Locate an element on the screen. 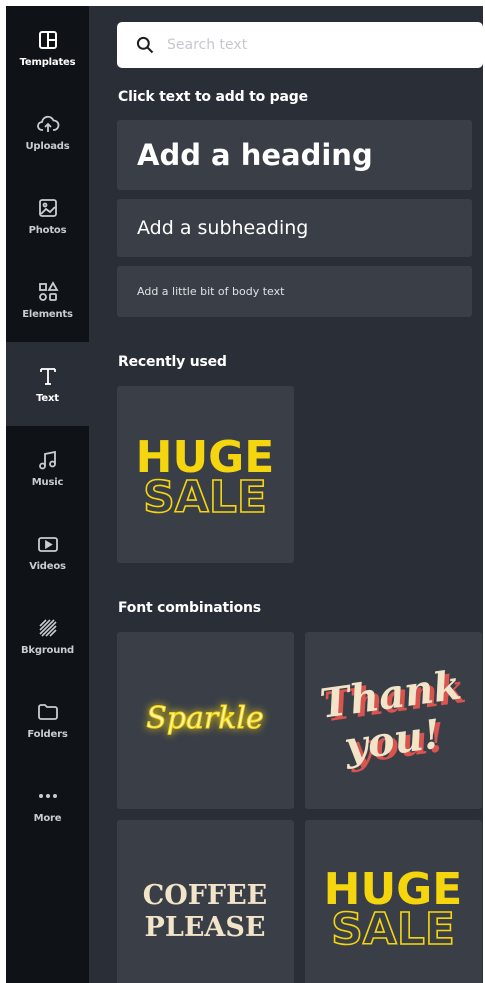 The height and width of the screenshot is (983, 485). huge-sale-preview-2: HUGE SALE is located at coordinates (393, 910).